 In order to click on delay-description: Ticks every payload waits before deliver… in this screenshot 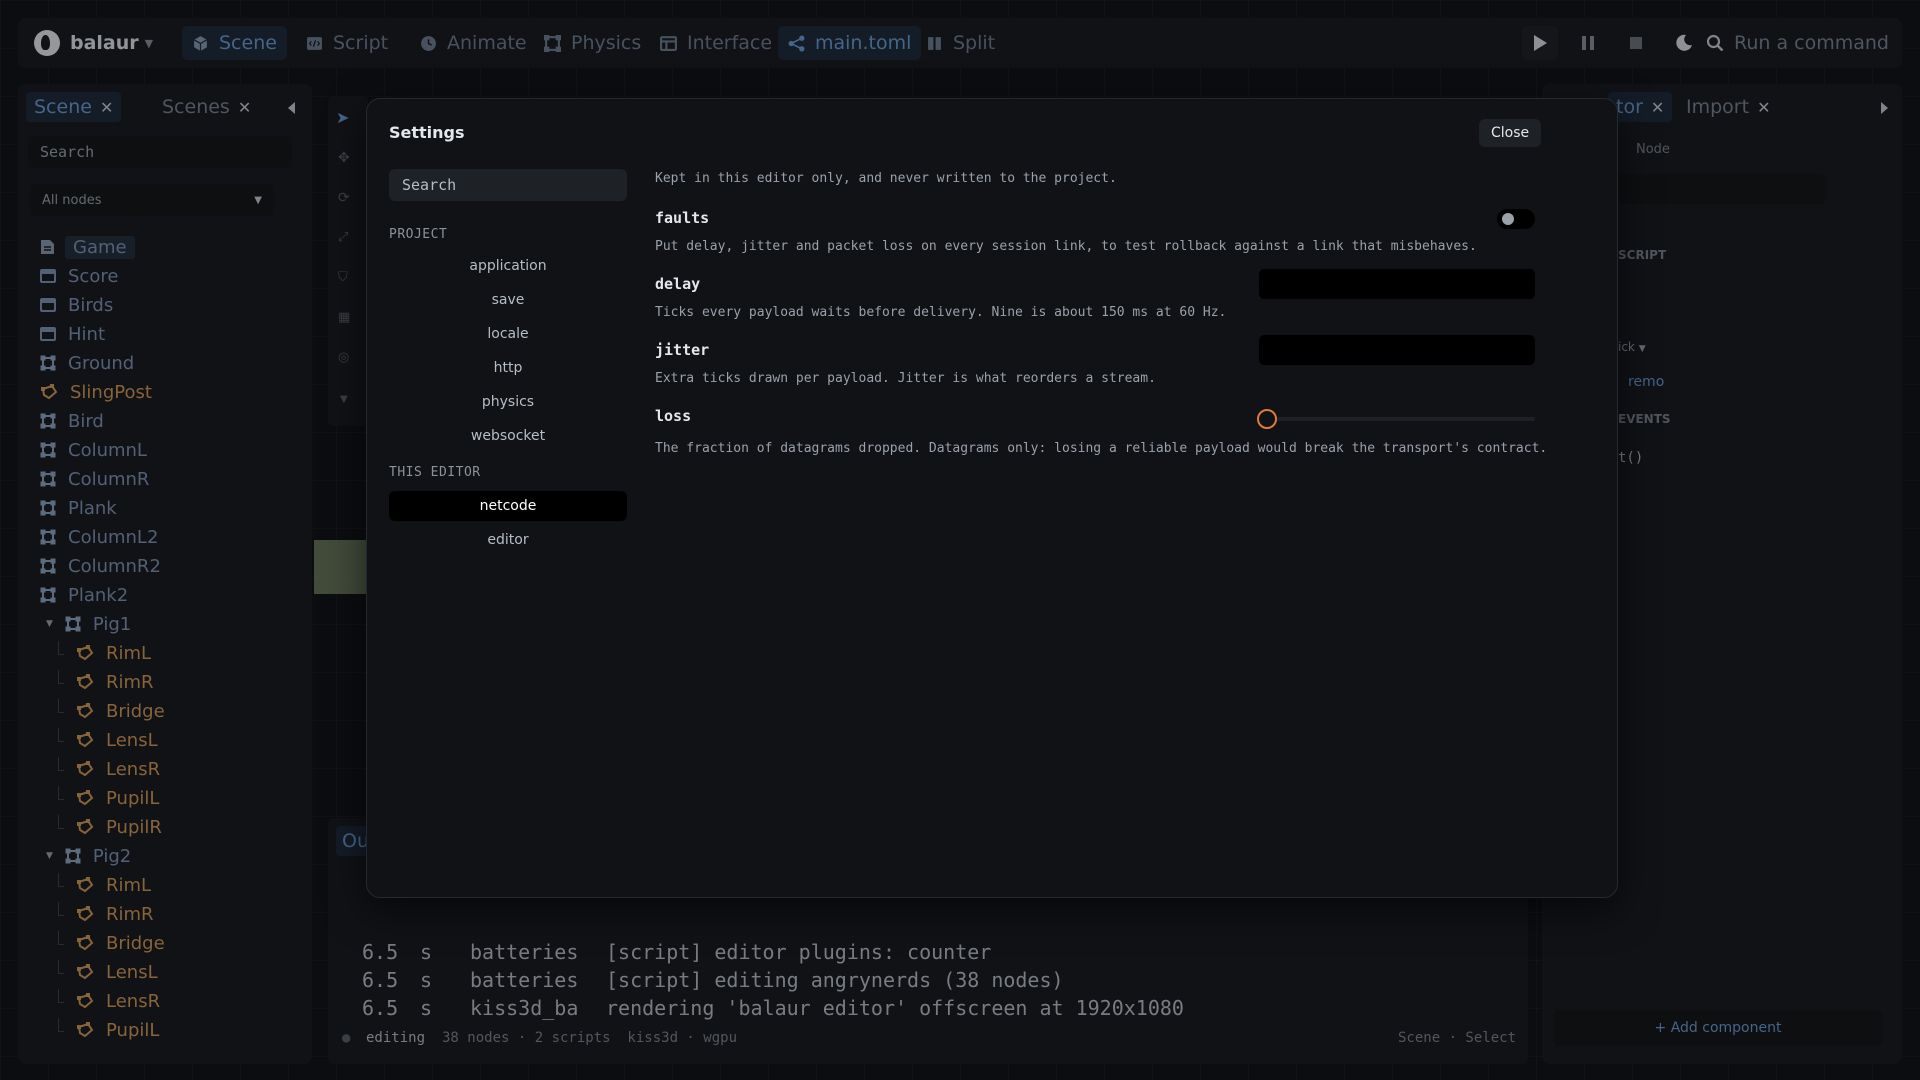, I will do `click(941, 312)`.